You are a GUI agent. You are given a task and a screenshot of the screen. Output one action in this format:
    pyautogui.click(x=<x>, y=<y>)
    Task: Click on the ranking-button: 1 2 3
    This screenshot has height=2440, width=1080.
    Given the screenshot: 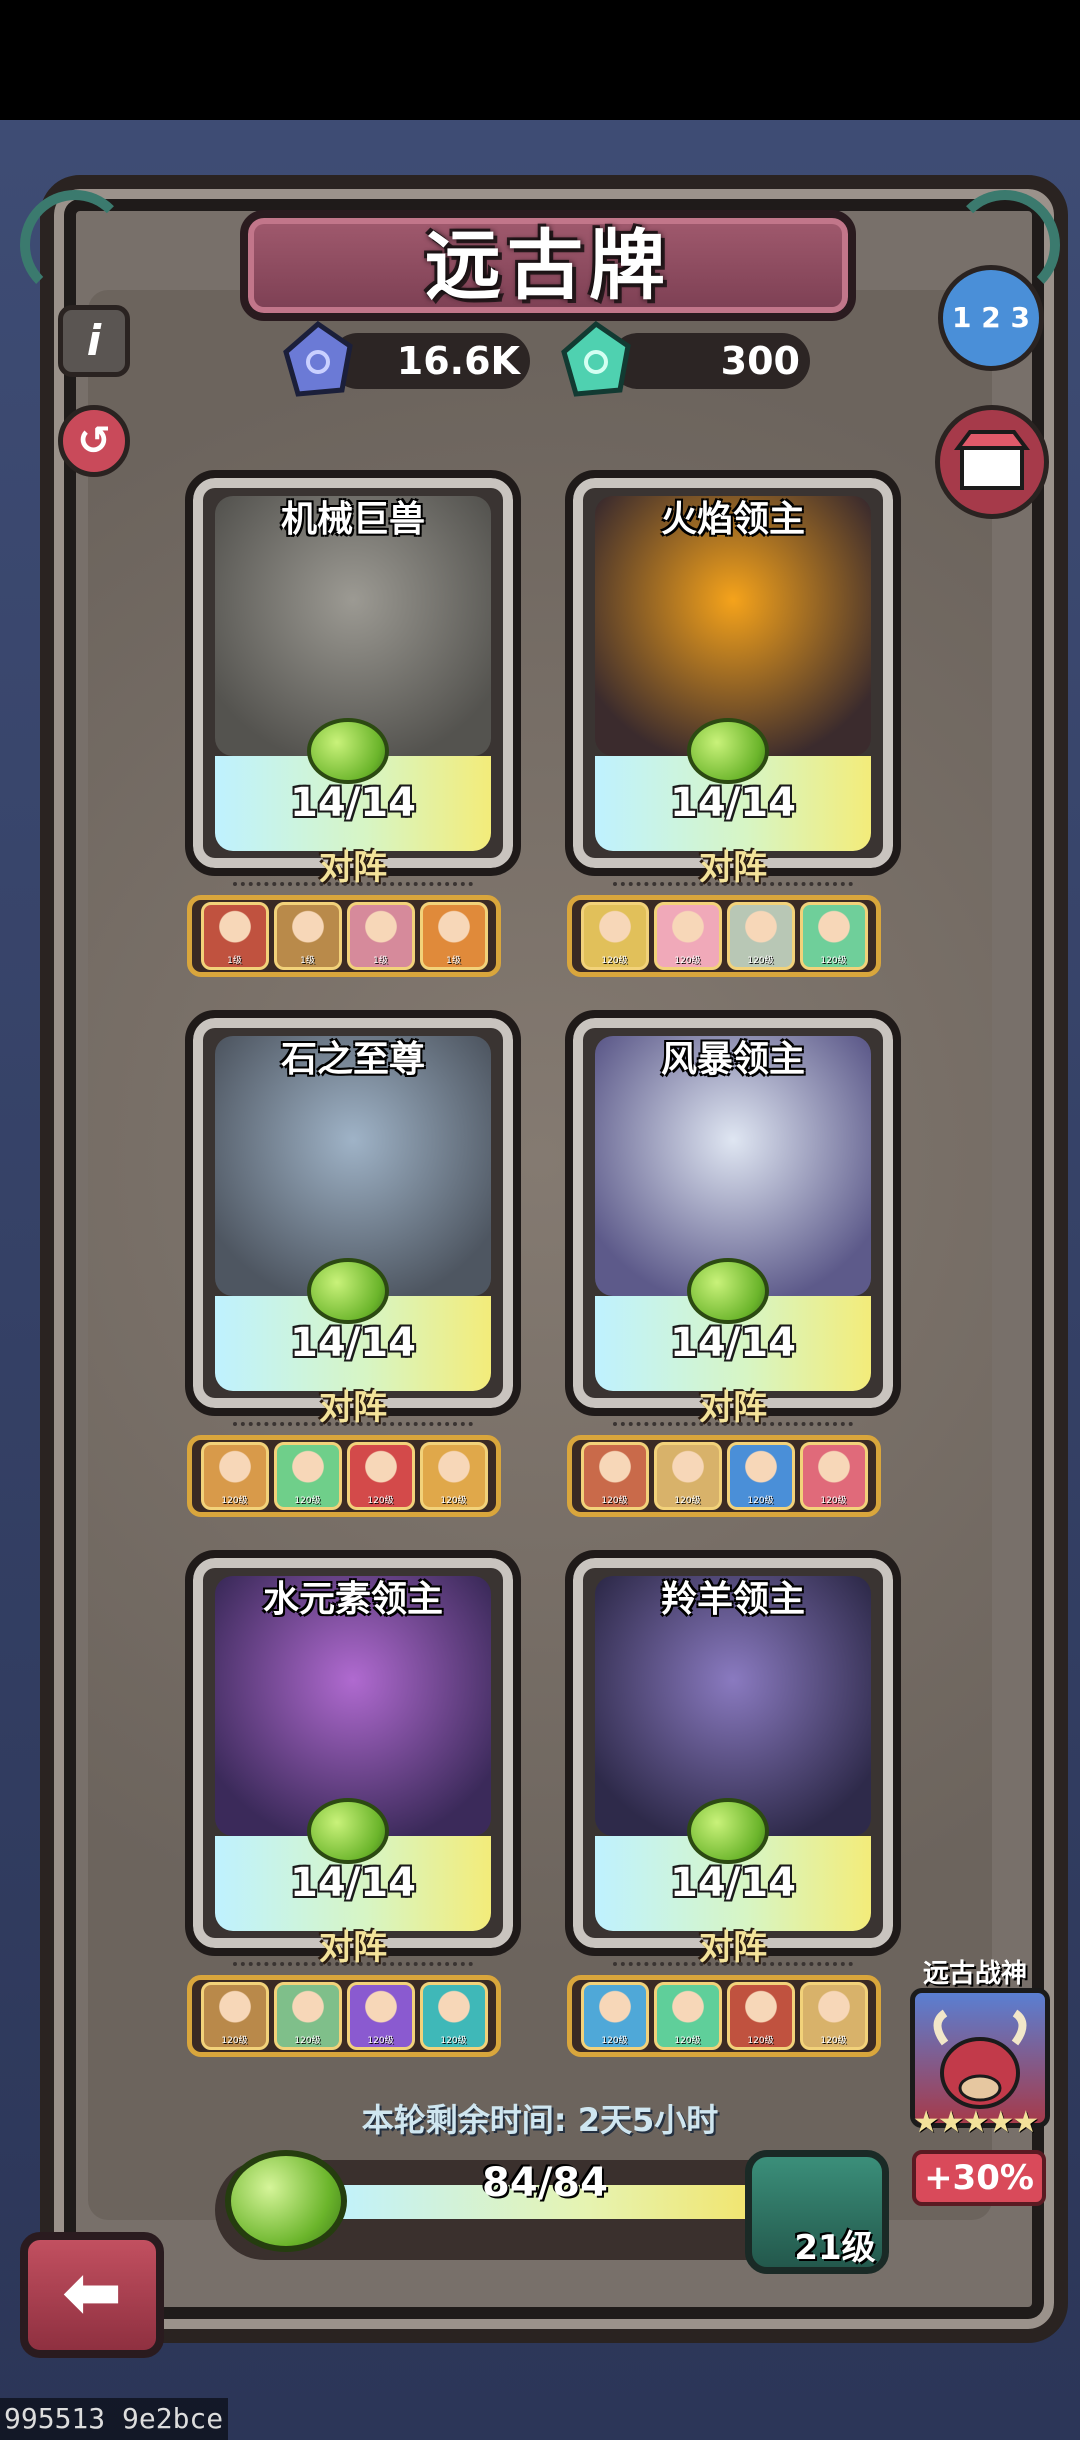 What is the action you would take?
    pyautogui.click(x=991, y=318)
    